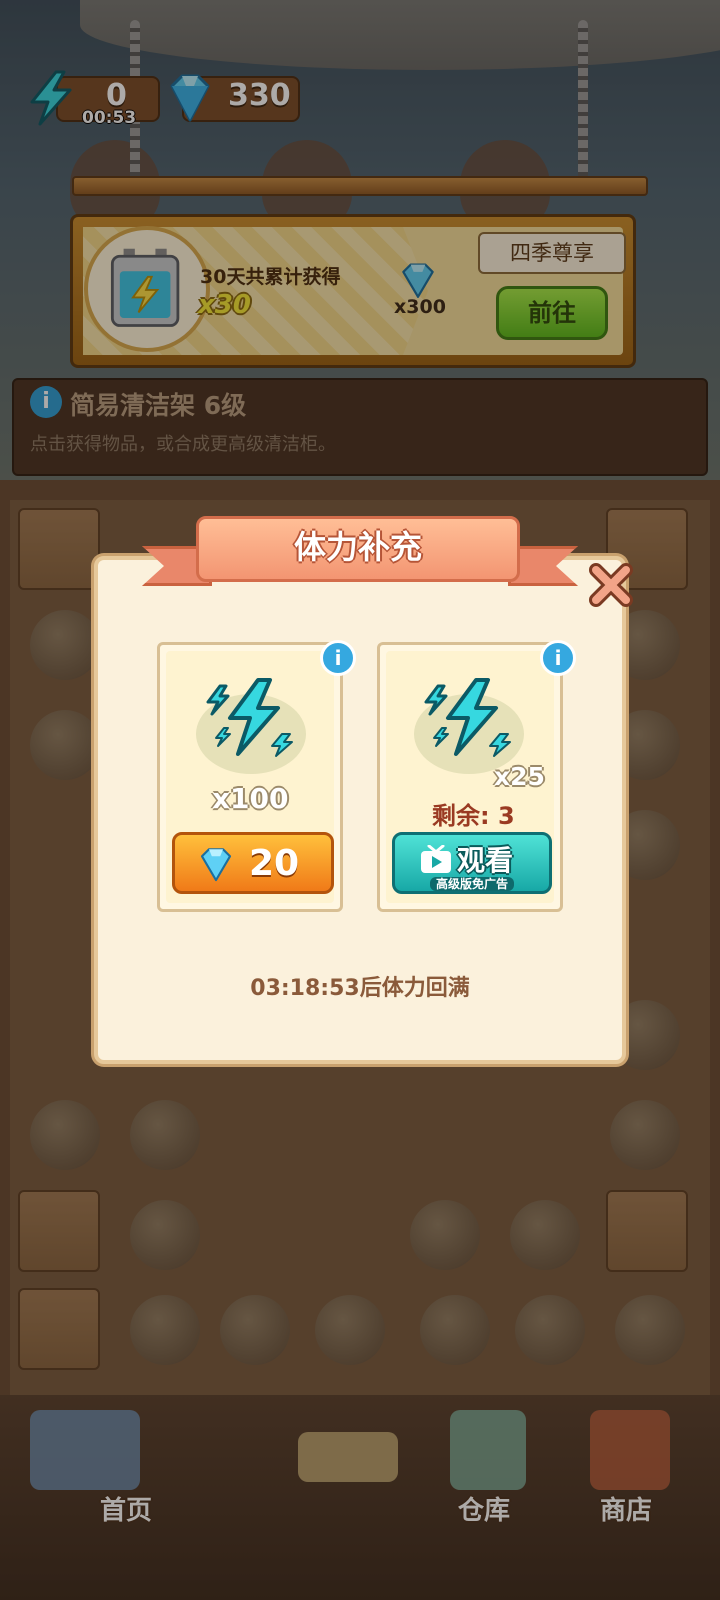  What do you see at coordinates (519, 776) in the screenshot?
I see `energy-amount: x25` at bounding box center [519, 776].